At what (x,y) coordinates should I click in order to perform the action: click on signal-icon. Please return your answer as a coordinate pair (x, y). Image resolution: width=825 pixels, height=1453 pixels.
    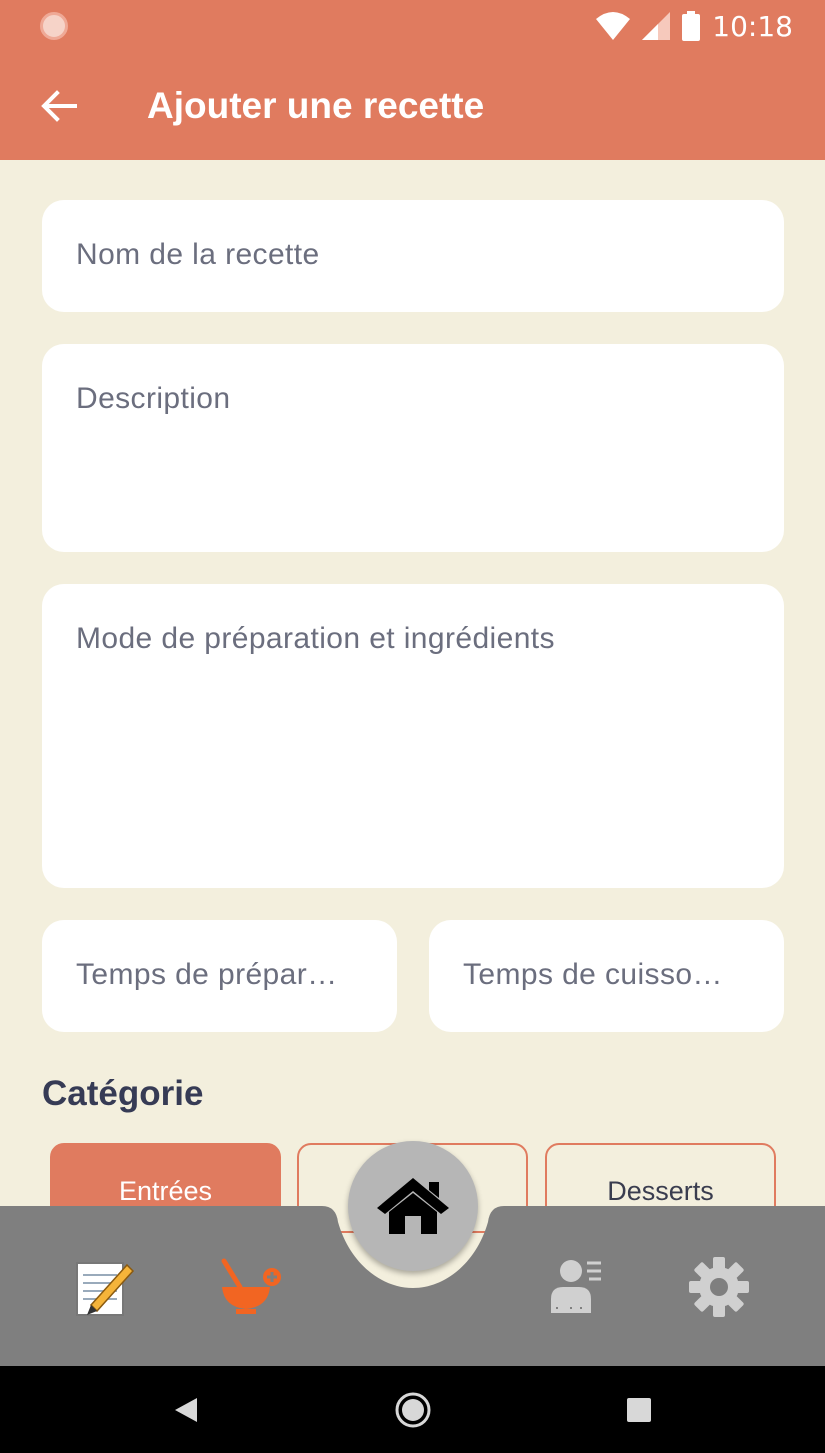
    Looking at the image, I should click on (656, 26).